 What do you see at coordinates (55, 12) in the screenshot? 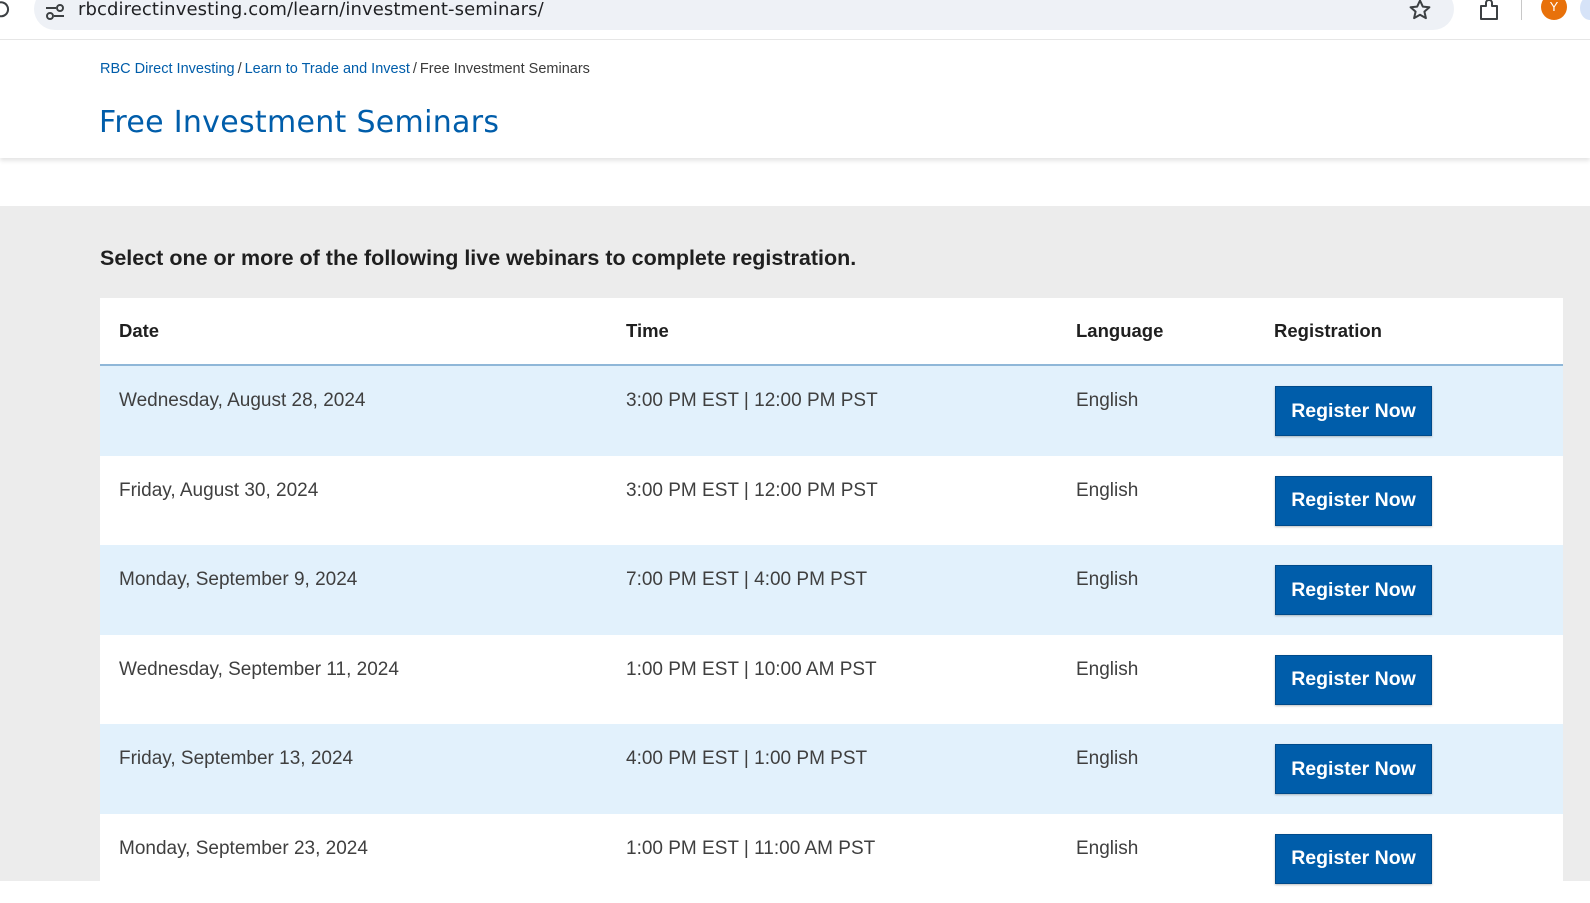
I see `site-info-icon` at bounding box center [55, 12].